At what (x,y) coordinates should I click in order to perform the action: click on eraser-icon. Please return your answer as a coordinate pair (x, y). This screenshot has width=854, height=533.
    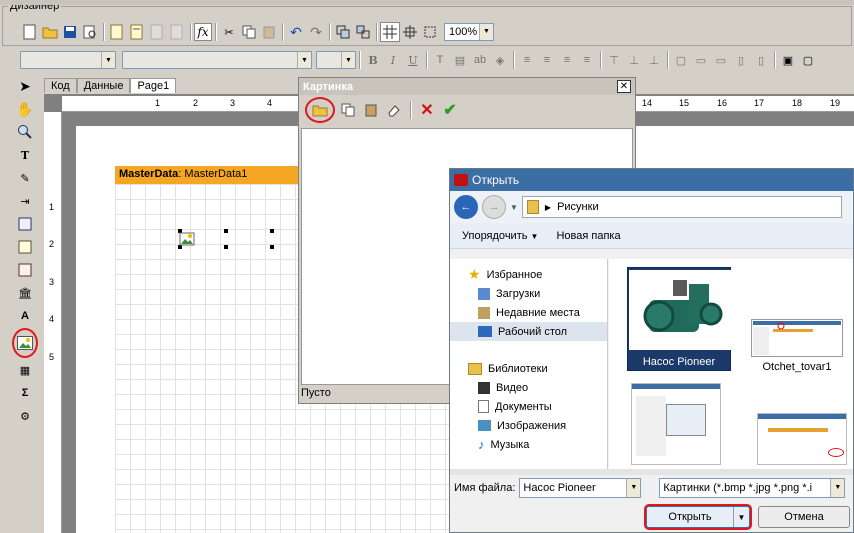
    Looking at the image, I should click on (394, 110).